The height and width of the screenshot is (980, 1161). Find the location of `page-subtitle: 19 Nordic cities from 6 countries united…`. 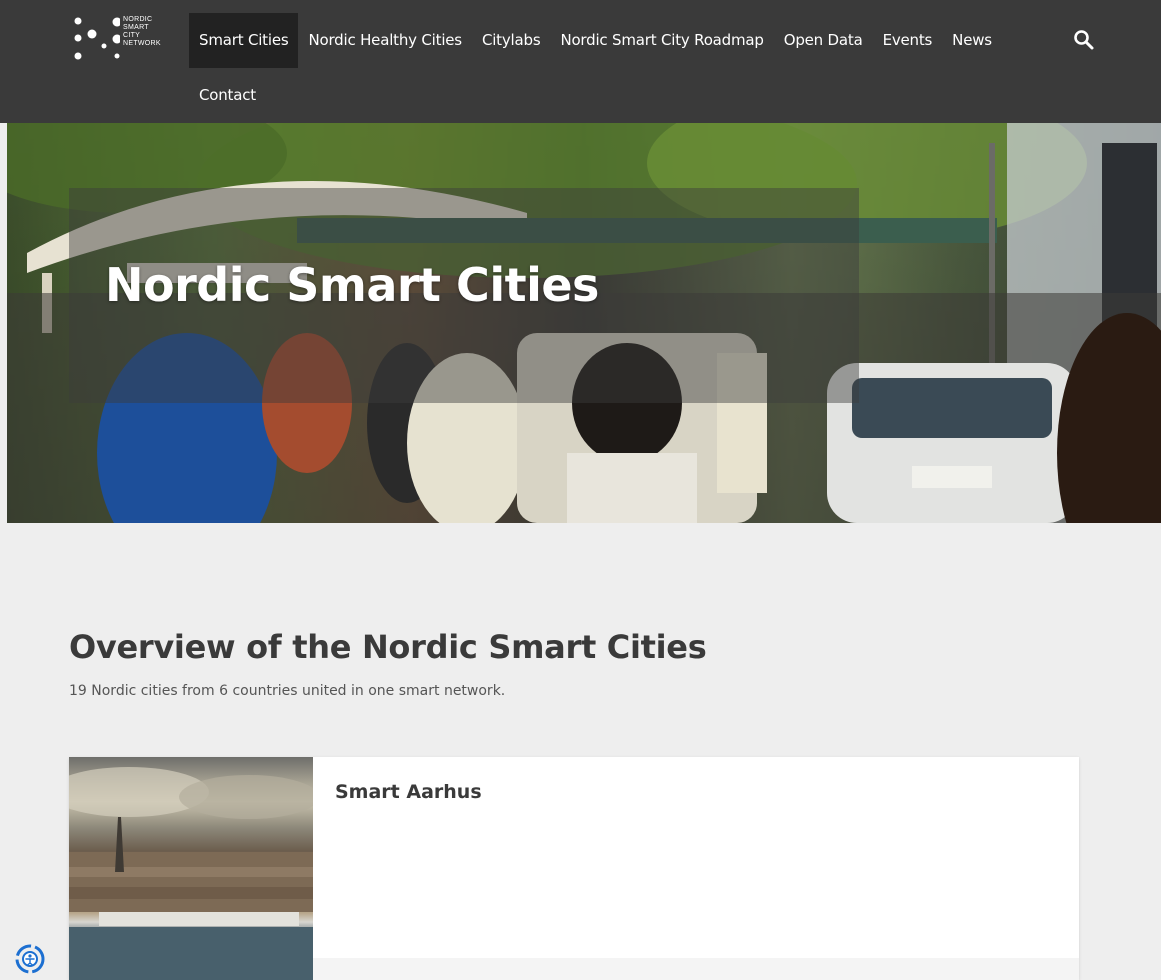

page-subtitle: 19 Nordic cities from 6 countries united… is located at coordinates (287, 691).